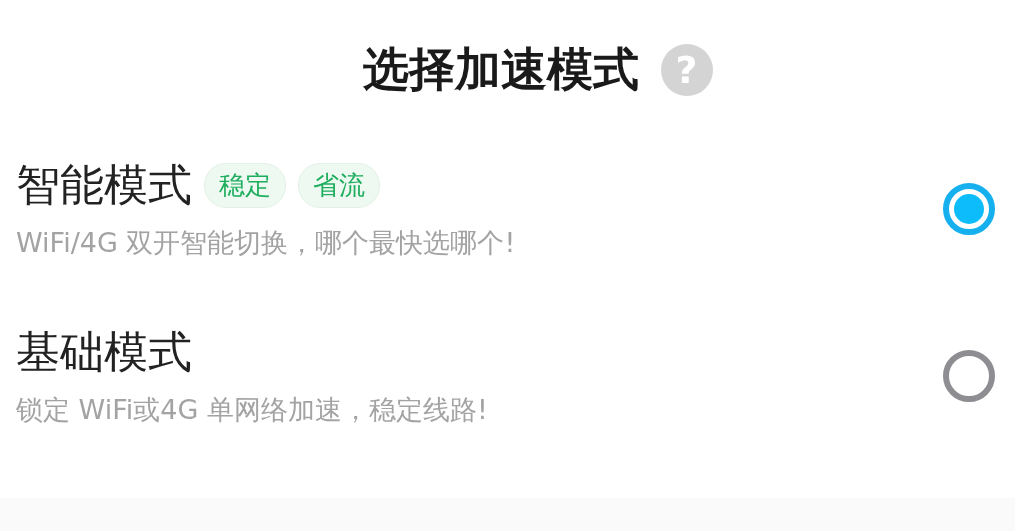 Image resolution: width=1015 pixels, height=531 pixels. What do you see at coordinates (104, 352) in the screenshot?
I see `mode-title: 基础模式` at bounding box center [104, 352].